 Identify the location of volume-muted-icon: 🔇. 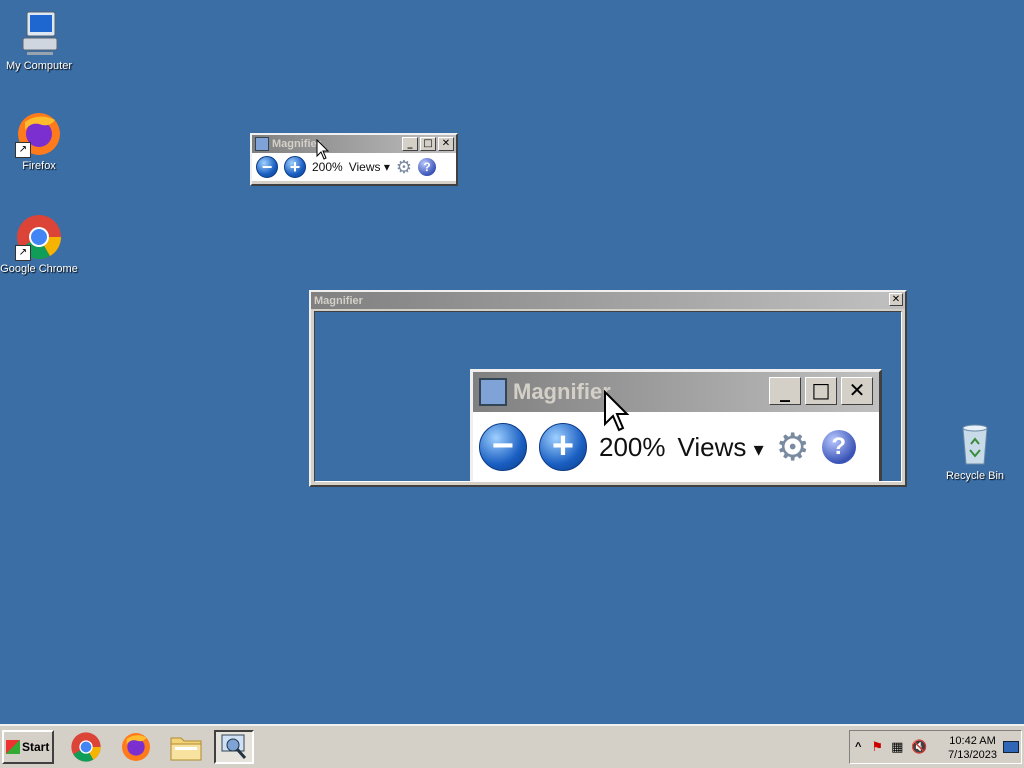
(919, 747).